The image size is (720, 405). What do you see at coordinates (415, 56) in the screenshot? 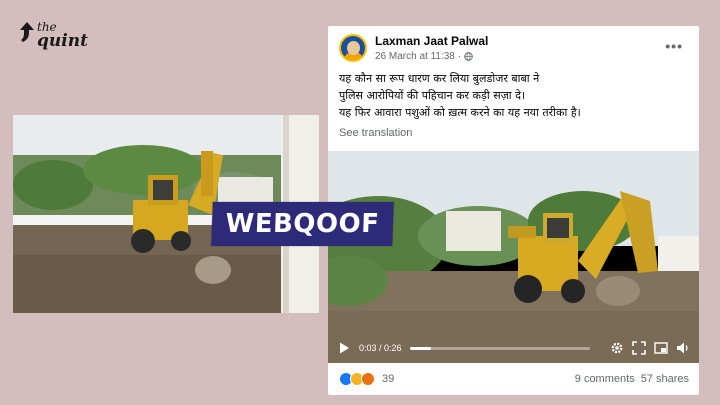
I see `post-timestamp: 26 March at 11:38` at bounding box center [415, 56].